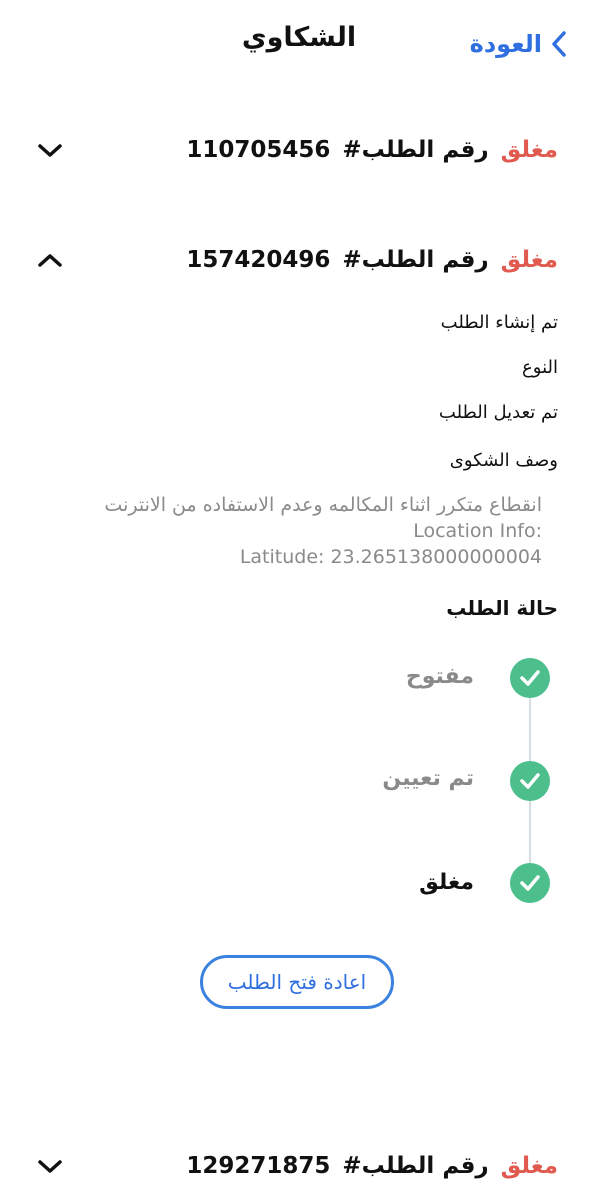  What do you see at coordinates (499, 322) in the screenshot?
I see `created-label: تم إنشاء الطلب` at bounding box center [499, 322].